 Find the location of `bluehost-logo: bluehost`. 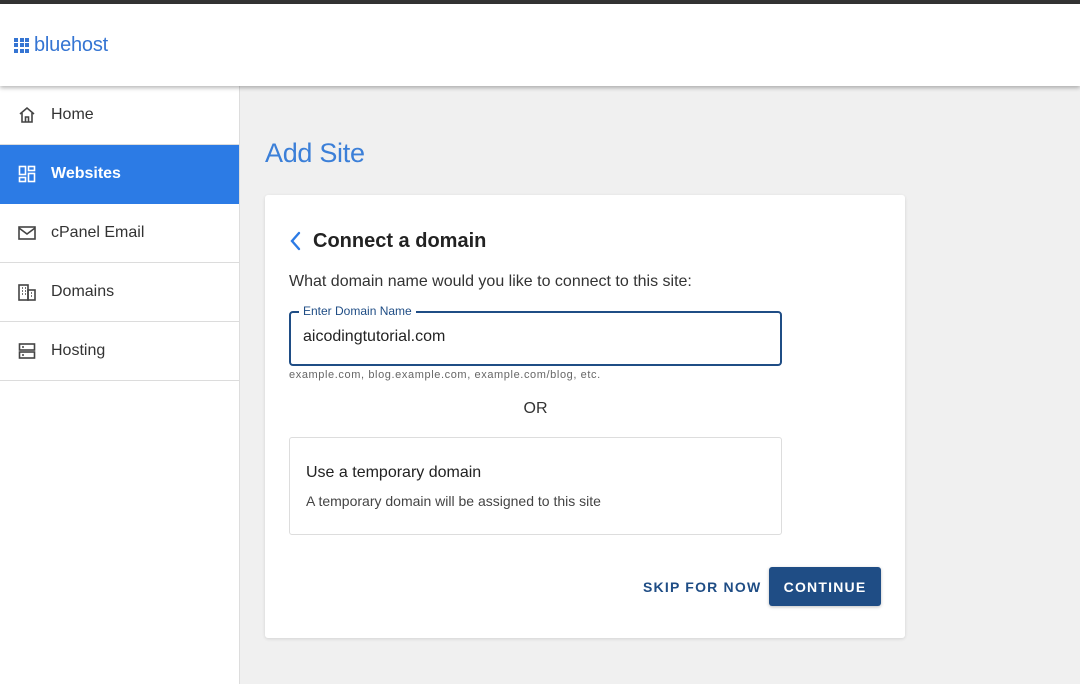

bluehost-logo: bluehost is located at coordinates (61, 45).